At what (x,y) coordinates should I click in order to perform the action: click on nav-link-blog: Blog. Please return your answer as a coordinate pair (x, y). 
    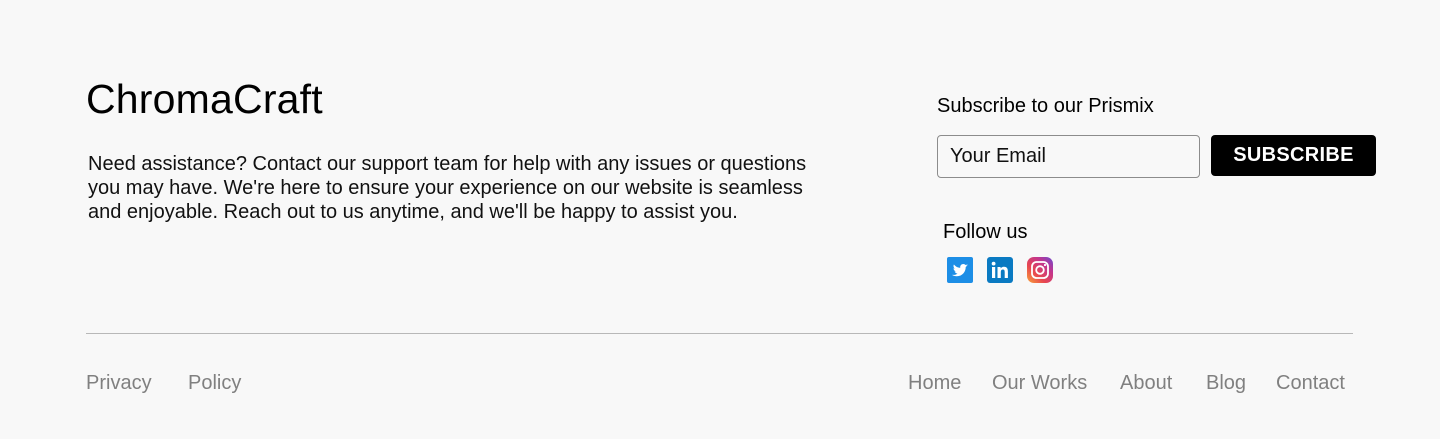
    Looking at the image, I should click on (1226, 383).